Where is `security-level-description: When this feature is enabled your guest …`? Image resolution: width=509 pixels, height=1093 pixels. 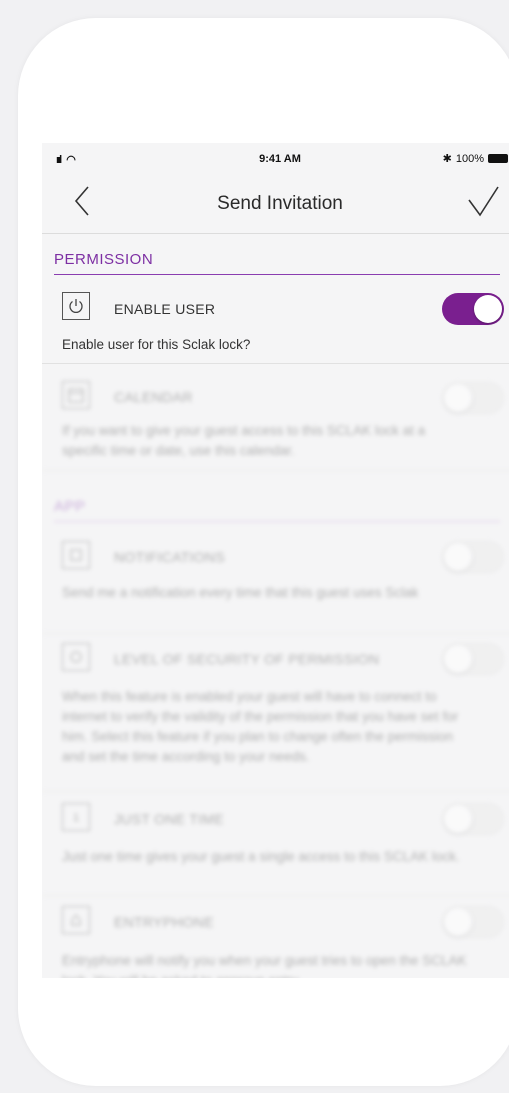
security-level-description: When this feature is enabled your guest … is located at coordinates (260, 726).